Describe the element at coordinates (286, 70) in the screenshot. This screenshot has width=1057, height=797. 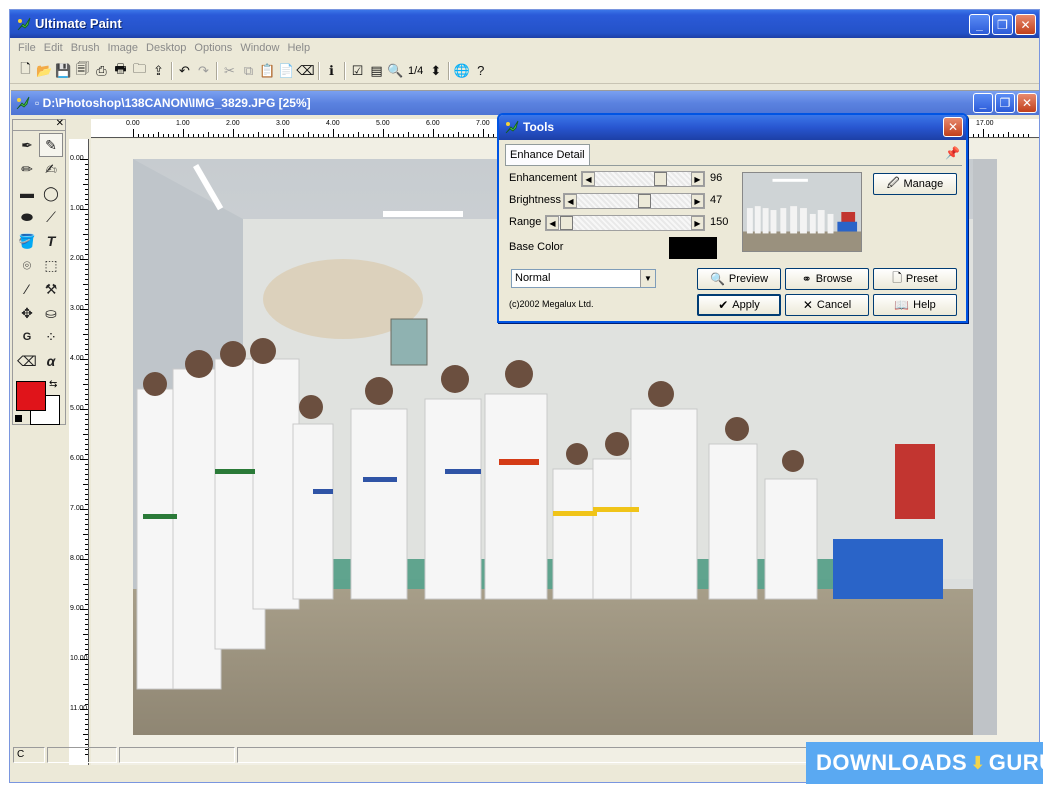
I see `paste-new-icon: 📄` at that location.